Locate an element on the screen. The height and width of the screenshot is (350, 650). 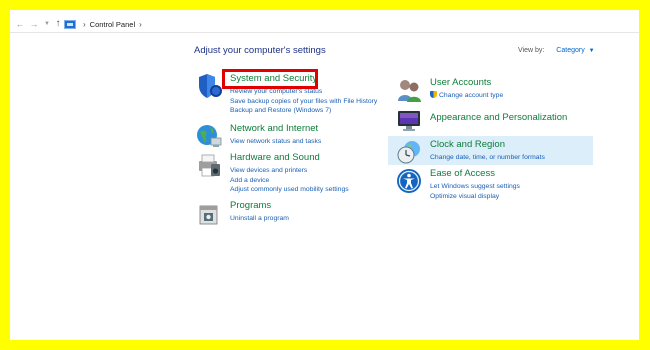
breadcrumb: › Control Panel › is located at coordinates (105, 24).